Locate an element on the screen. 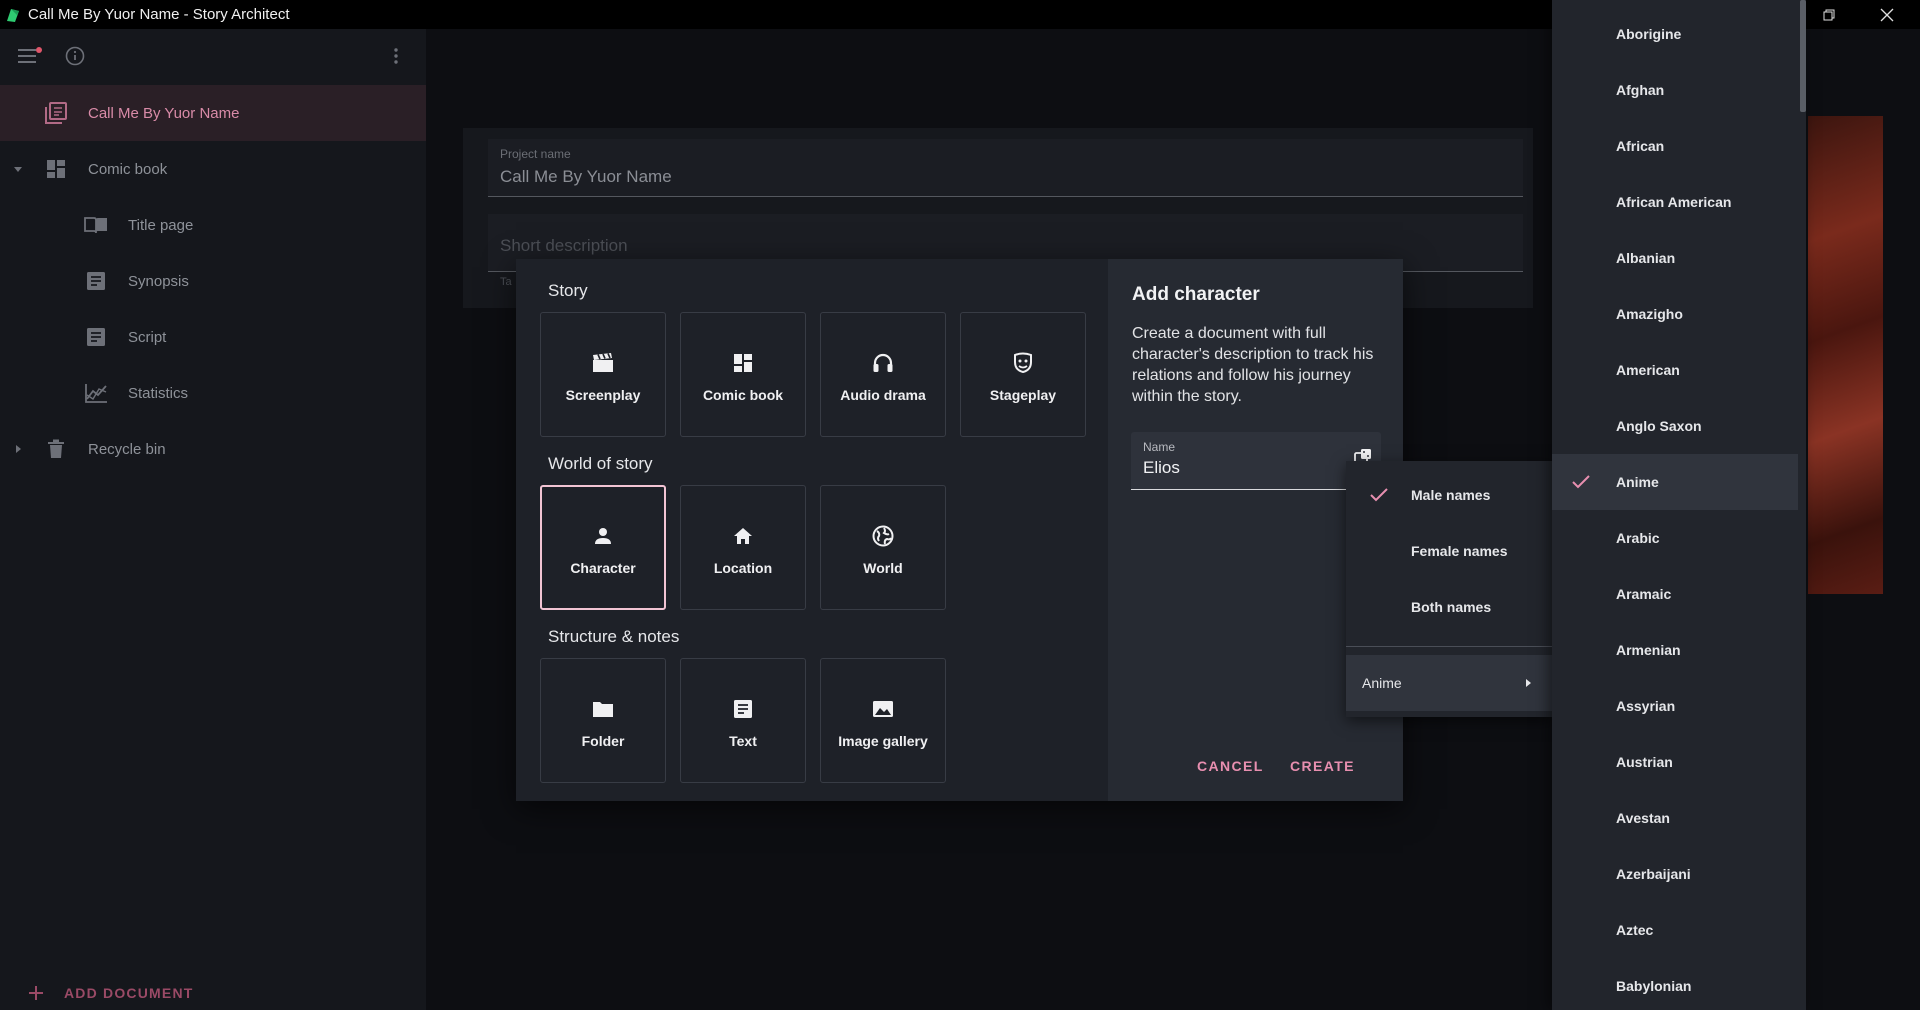 The height and width of the screenshot is (1010, 1920). origin-list-item: Azerbaijani is located at coordinates (1675, 874).